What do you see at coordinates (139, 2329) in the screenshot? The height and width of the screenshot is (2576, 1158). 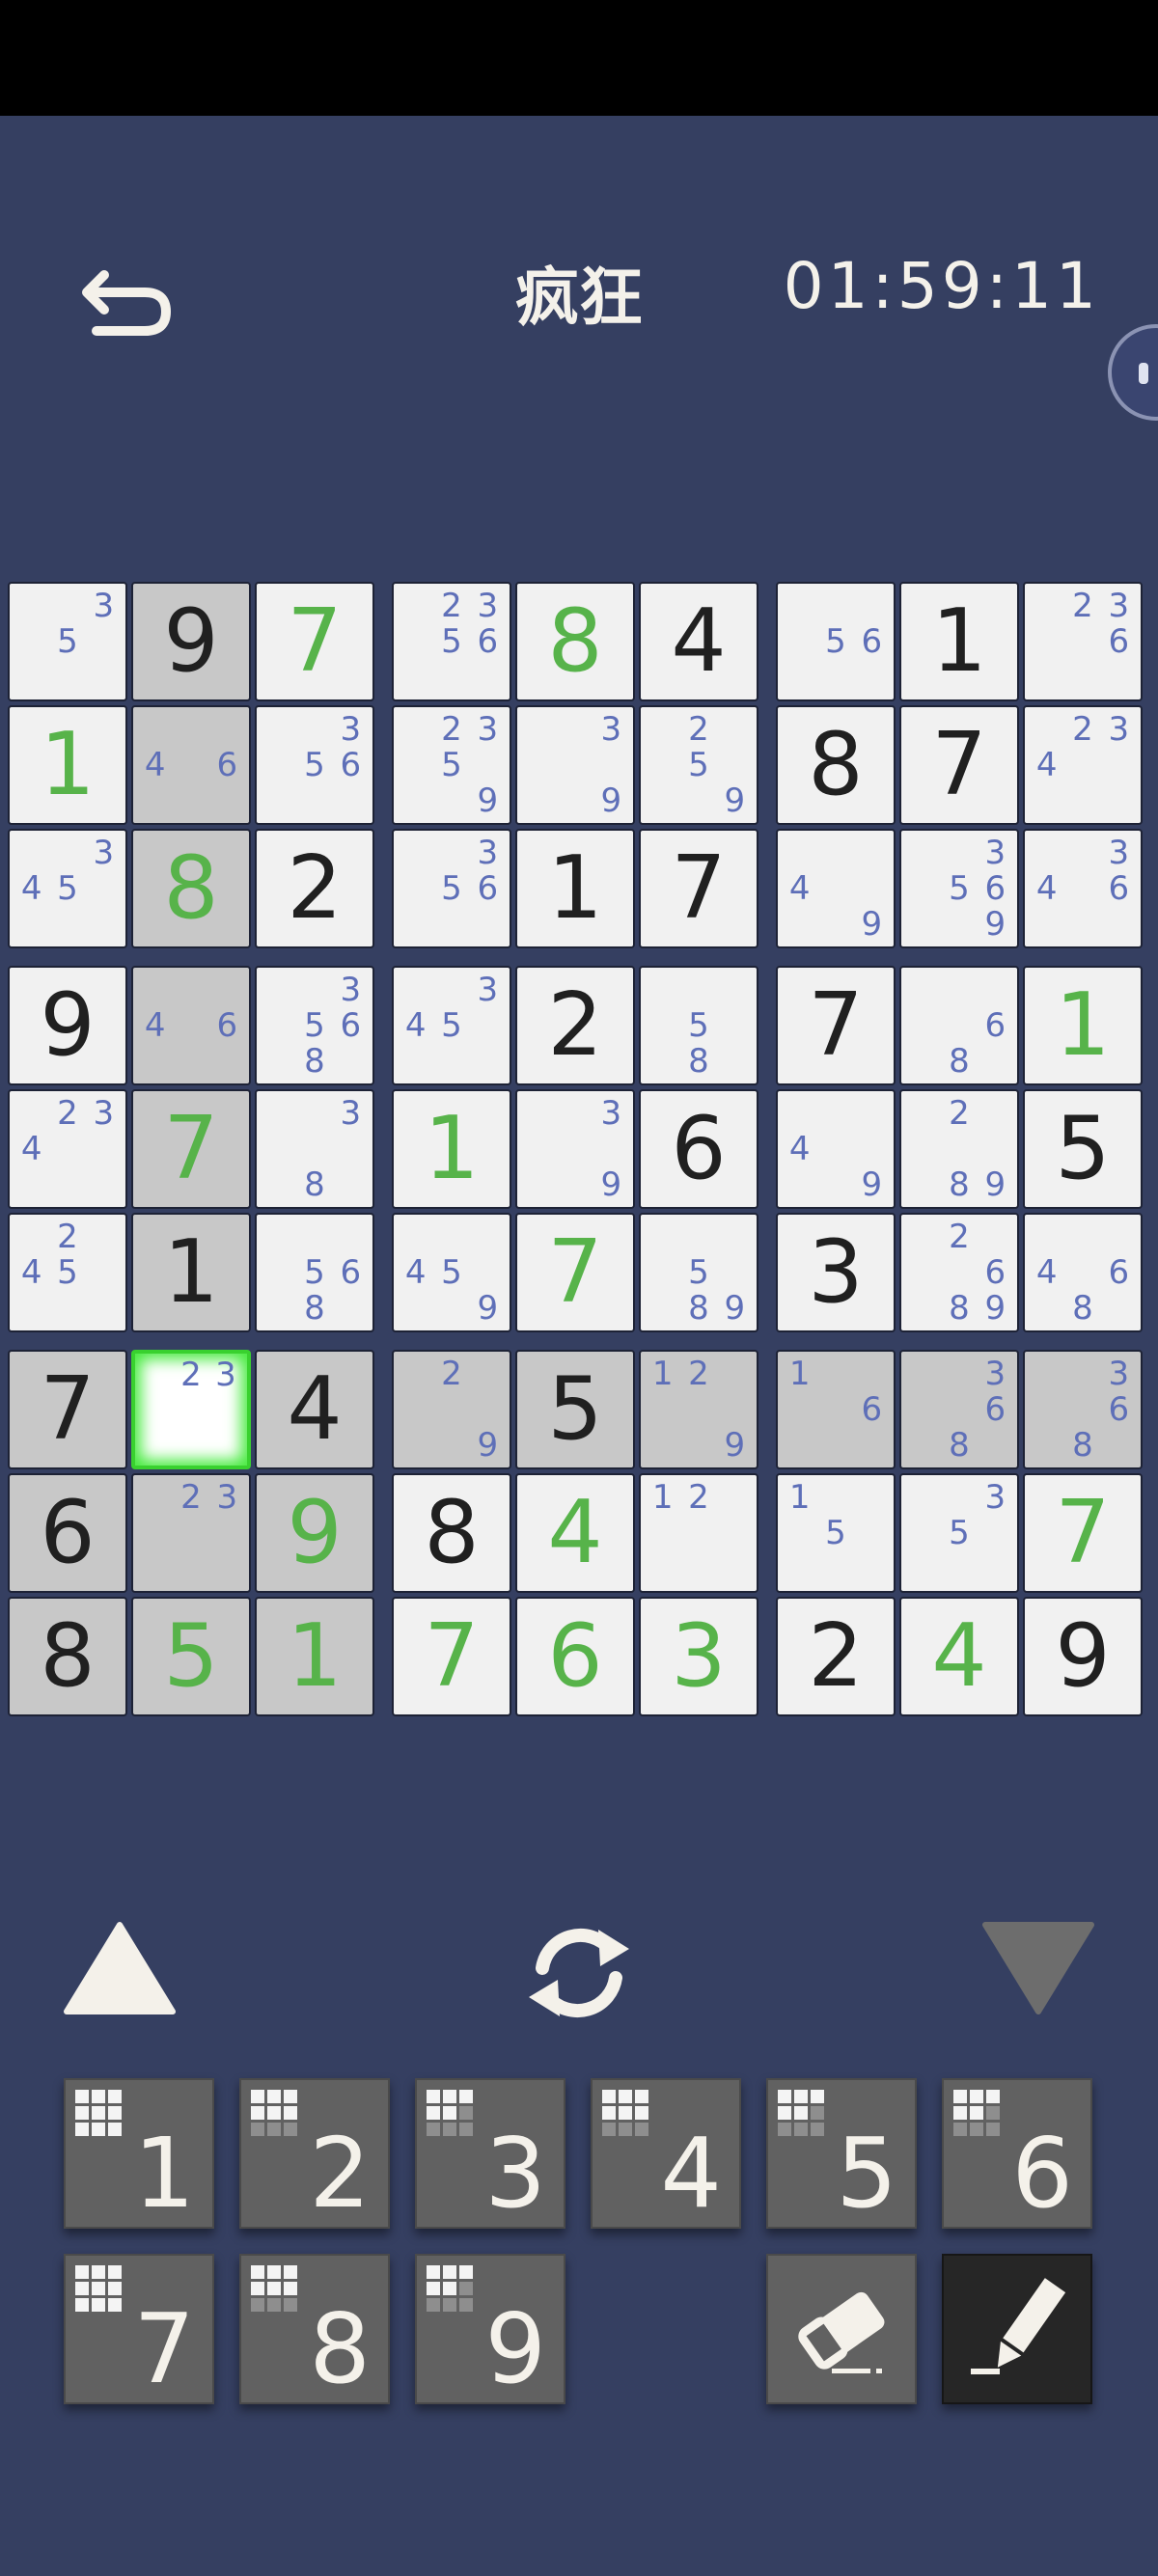 I see `number-button-7: 7` at bounding box center [139, 2329].